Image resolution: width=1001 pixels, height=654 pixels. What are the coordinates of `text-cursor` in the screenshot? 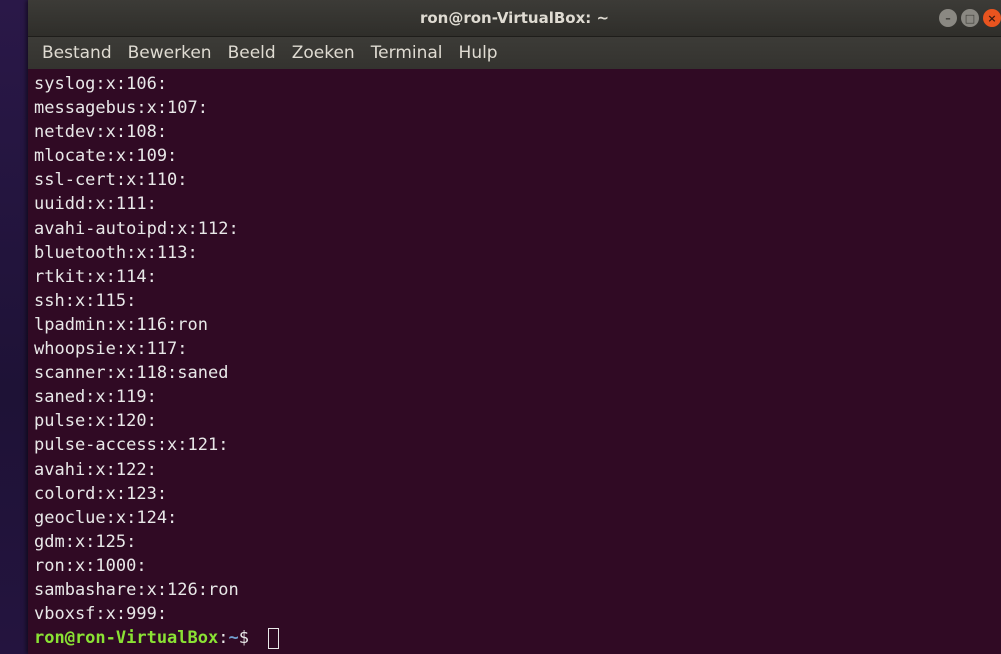 It's located at (274, 638).